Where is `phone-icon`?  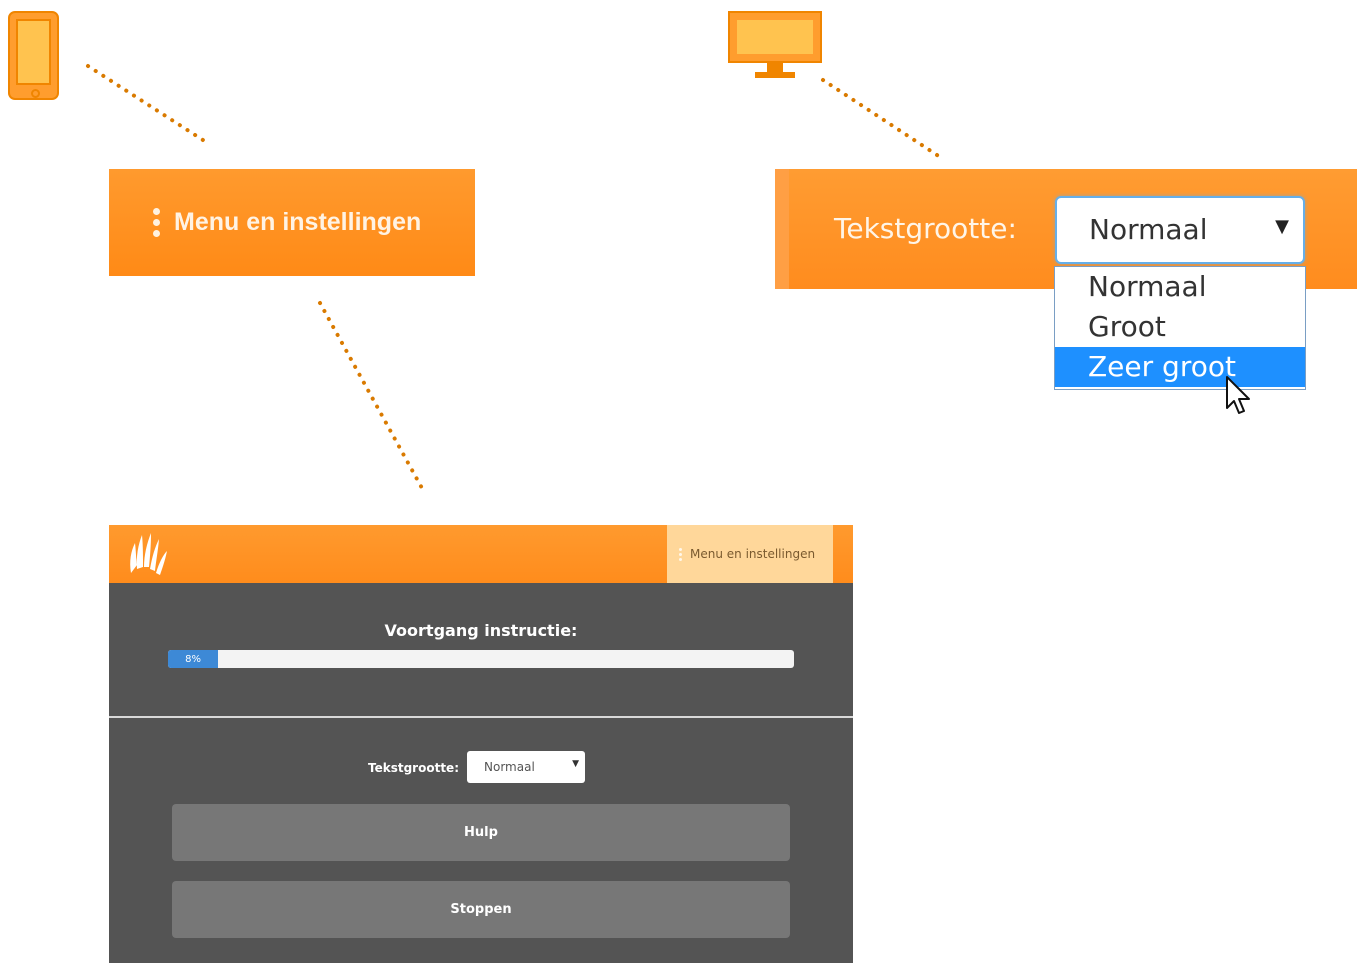
phone-icon is located at coordinates (33, 55).